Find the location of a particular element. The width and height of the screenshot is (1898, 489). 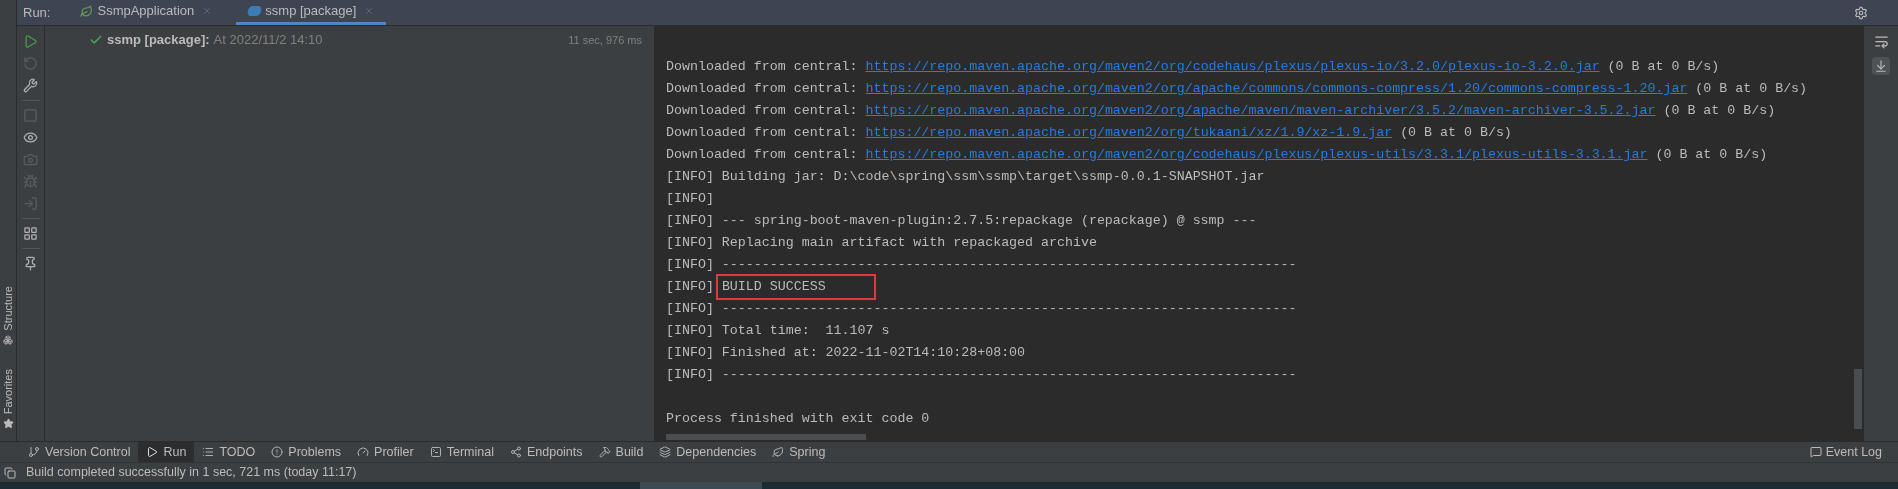

download-link: https://repo.maven.apache.org/maven2/org/apache/commons/commons-compress/1.20/commons-compress-1.20.jar is located at coordinates (1276, 88).